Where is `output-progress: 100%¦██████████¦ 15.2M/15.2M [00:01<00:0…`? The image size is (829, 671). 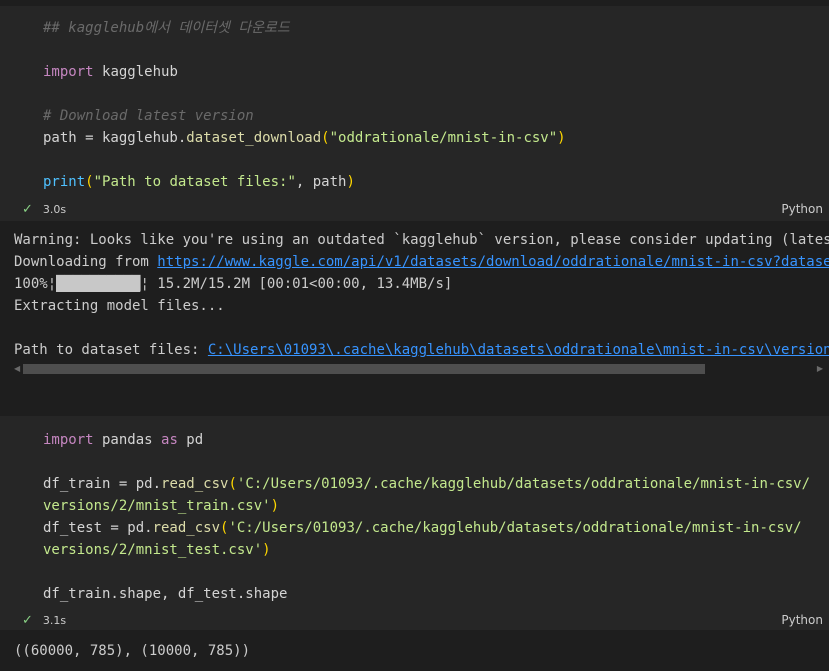 output-progress: 100%¦██████████¦ 15.2M/15.2M [00:01<00:0… is located at coordinates (233, 284).